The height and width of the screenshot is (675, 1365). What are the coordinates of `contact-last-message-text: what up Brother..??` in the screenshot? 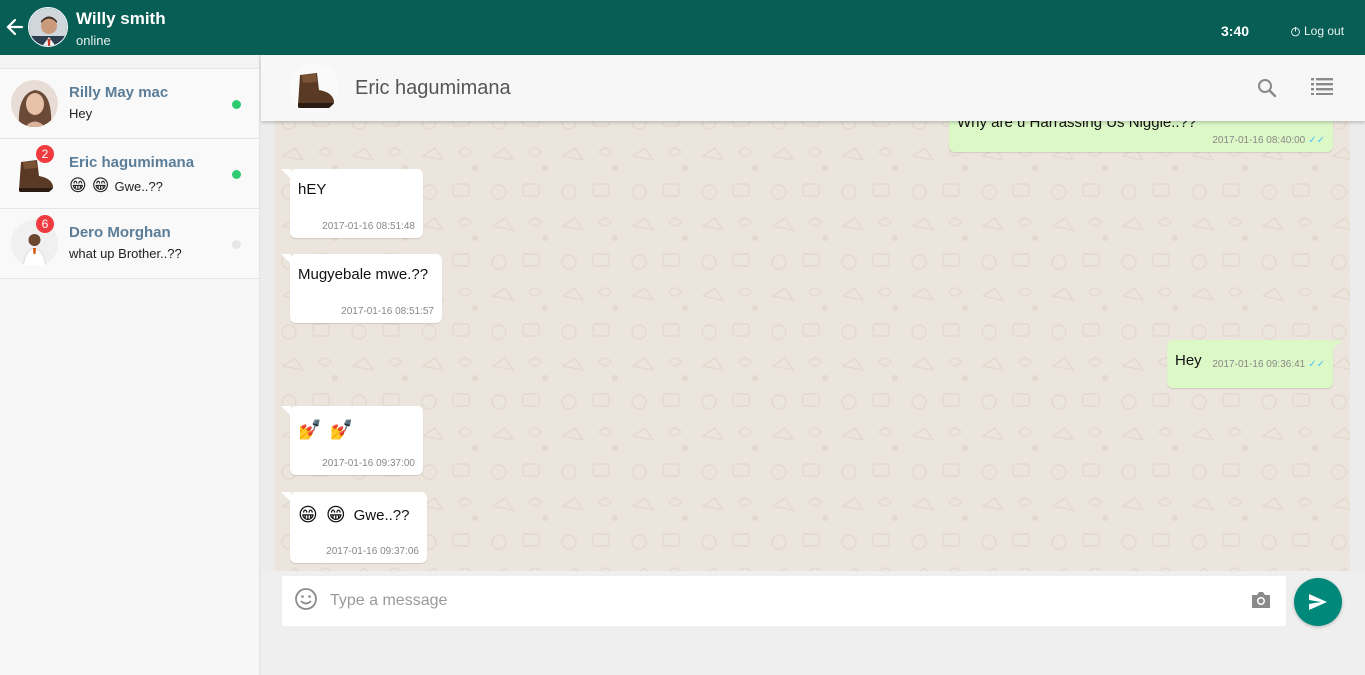 It's located at (125, 253).